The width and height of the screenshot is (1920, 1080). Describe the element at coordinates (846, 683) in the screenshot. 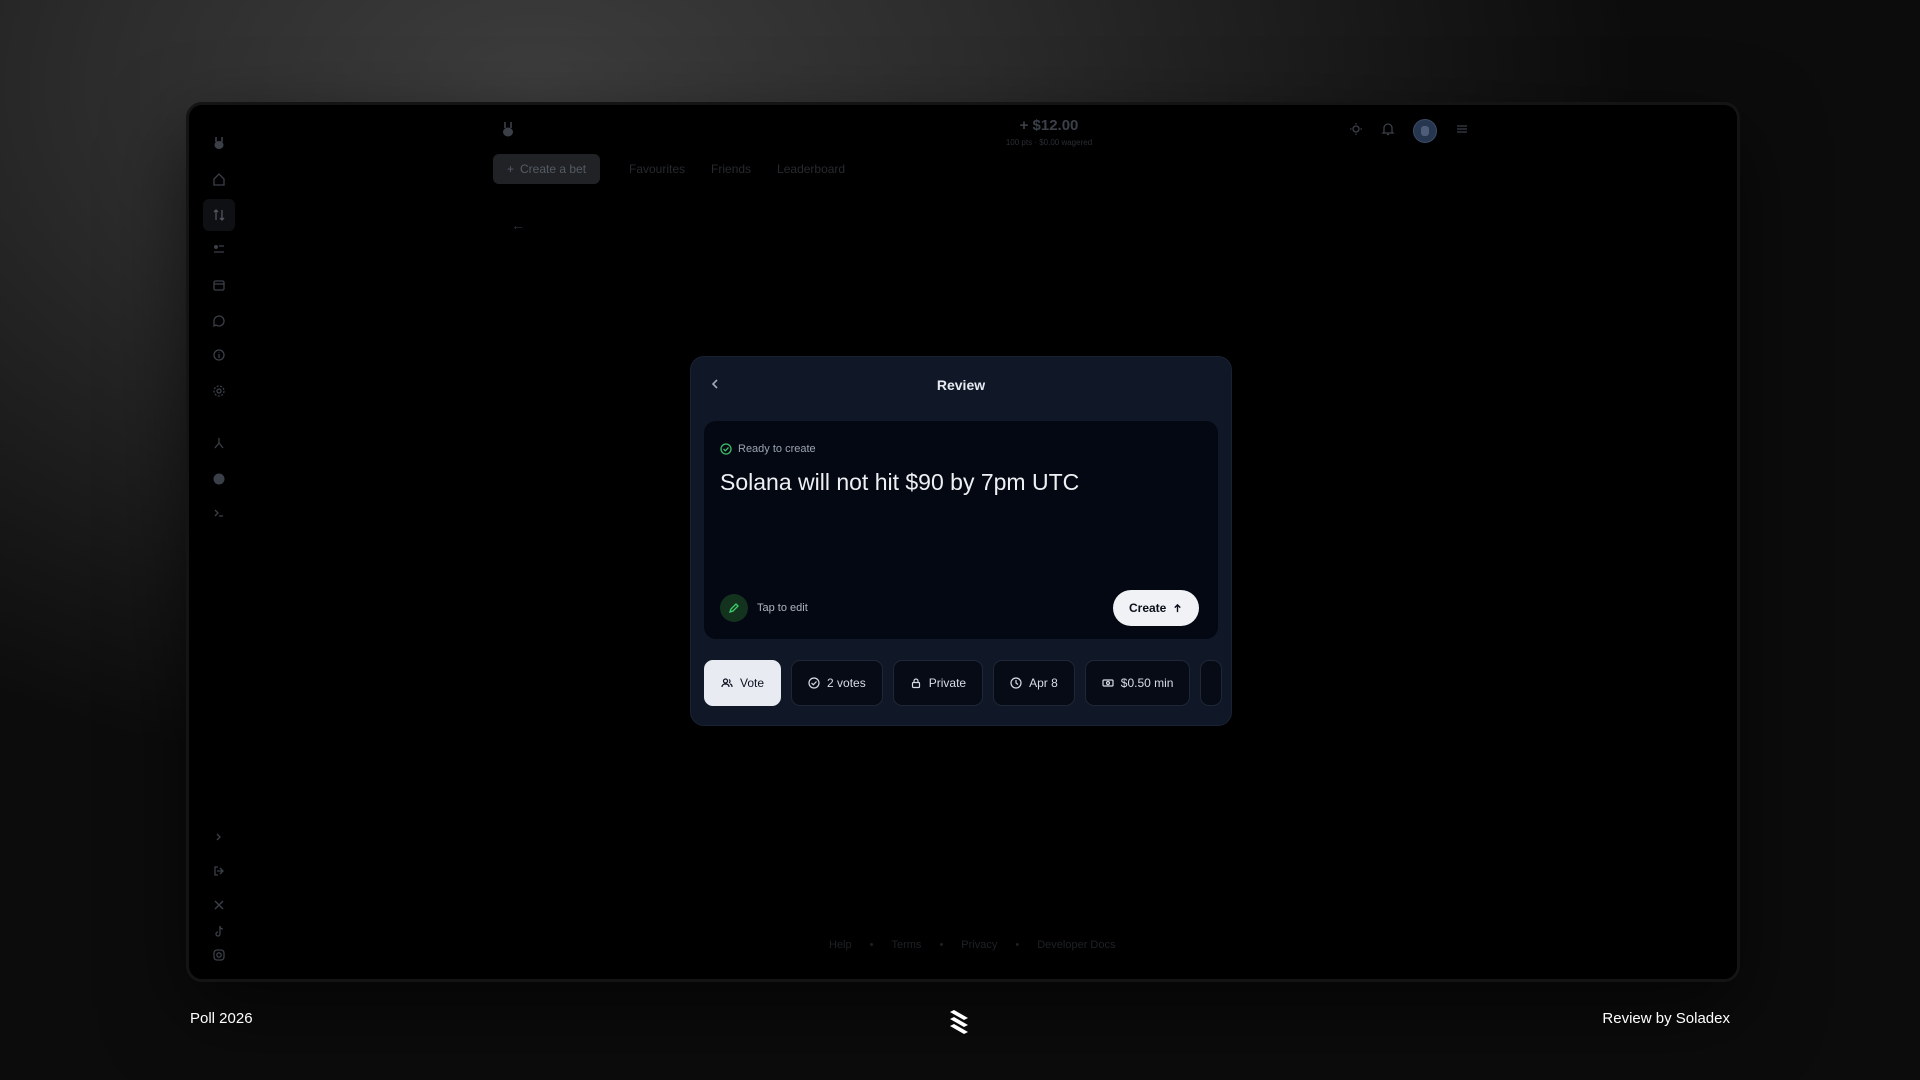

I see `chip-label: 2 votes` at that location.